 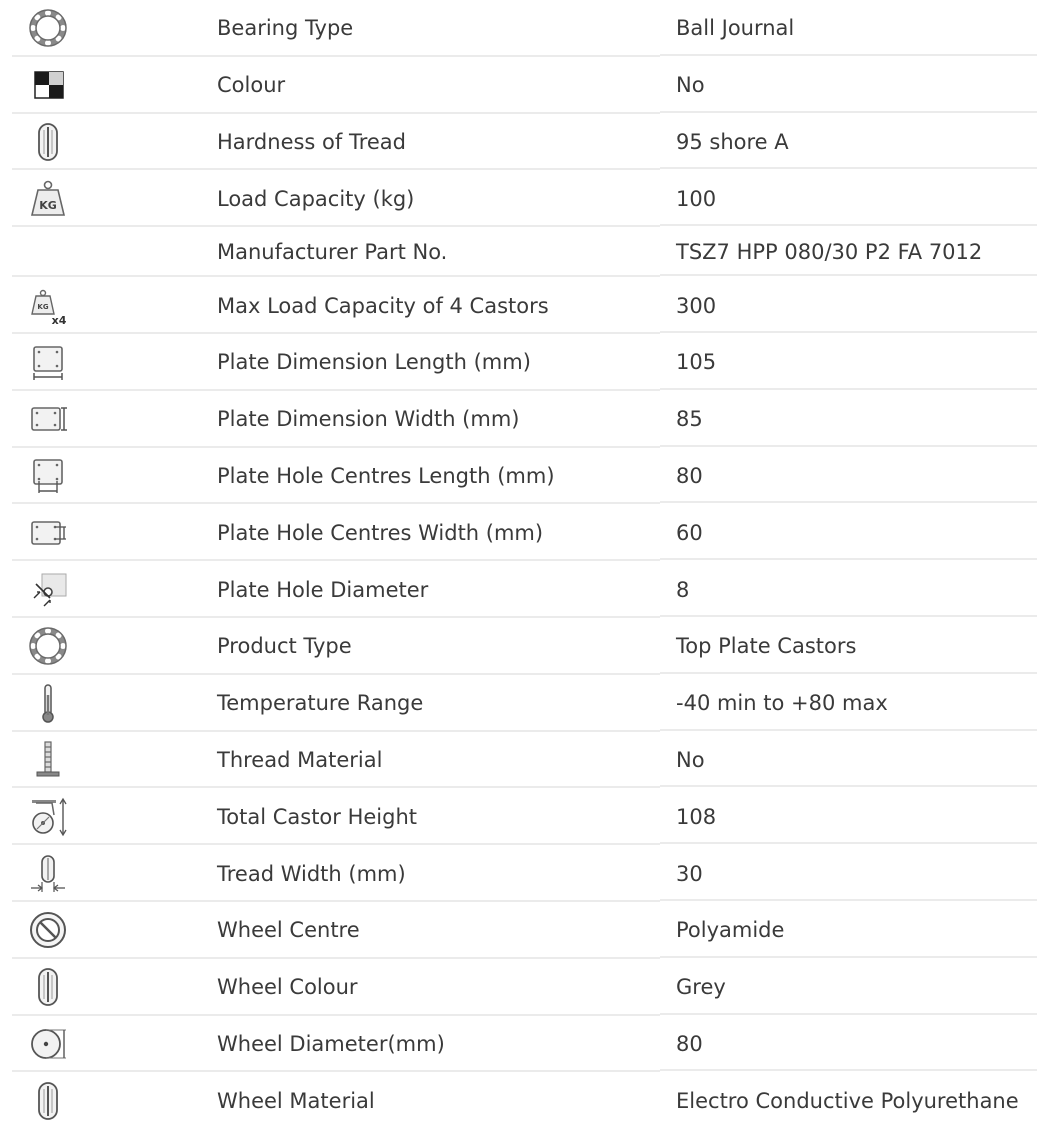 I want to click on spec-label: Wheel Diameter(mm), so click(x=331, y=1043).